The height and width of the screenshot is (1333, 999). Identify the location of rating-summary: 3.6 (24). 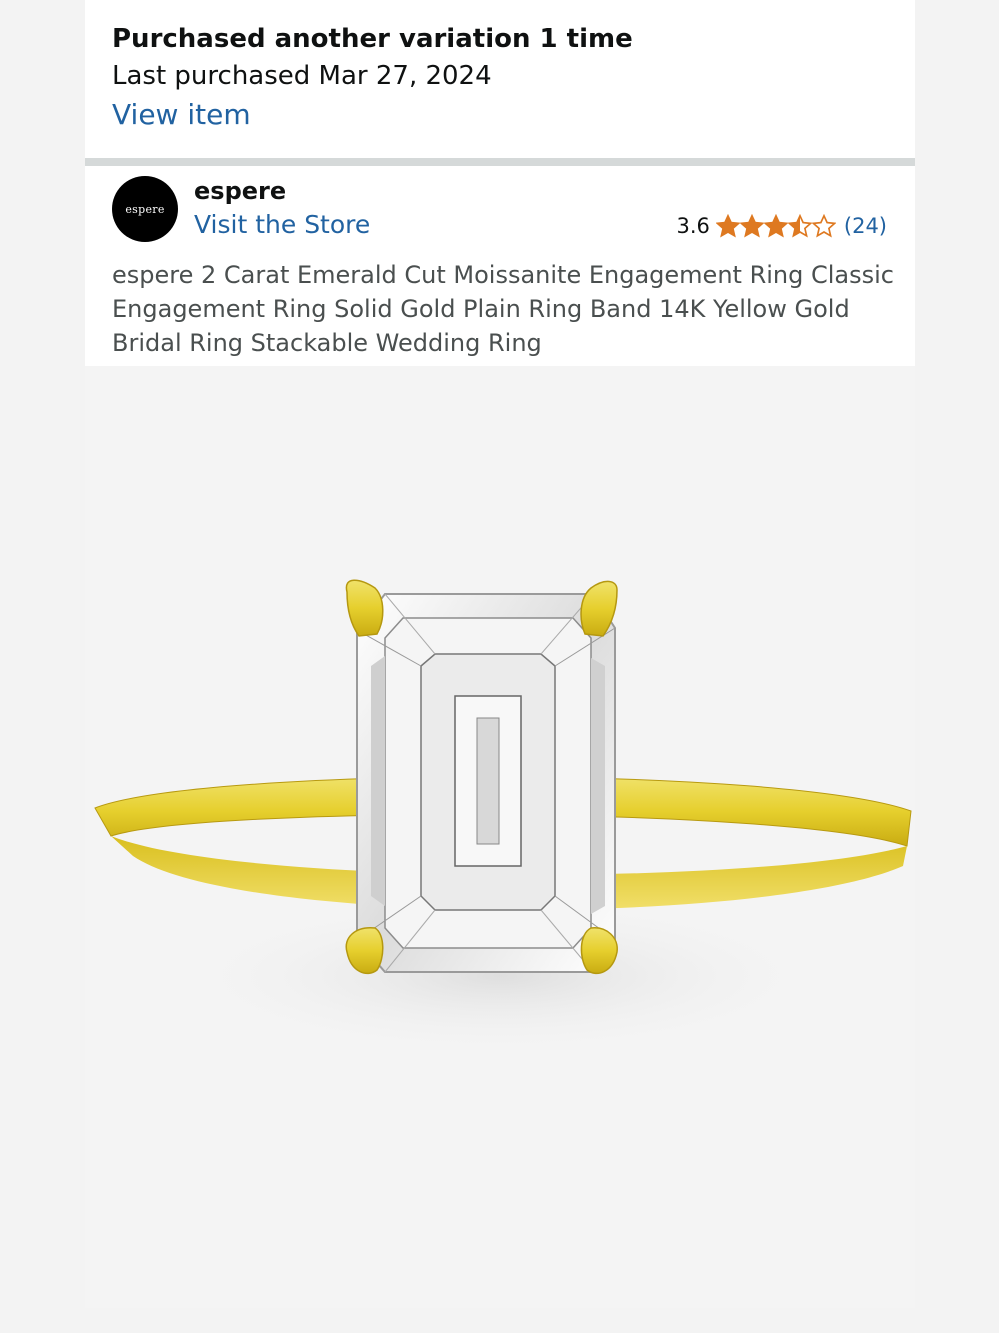
(781, 226).